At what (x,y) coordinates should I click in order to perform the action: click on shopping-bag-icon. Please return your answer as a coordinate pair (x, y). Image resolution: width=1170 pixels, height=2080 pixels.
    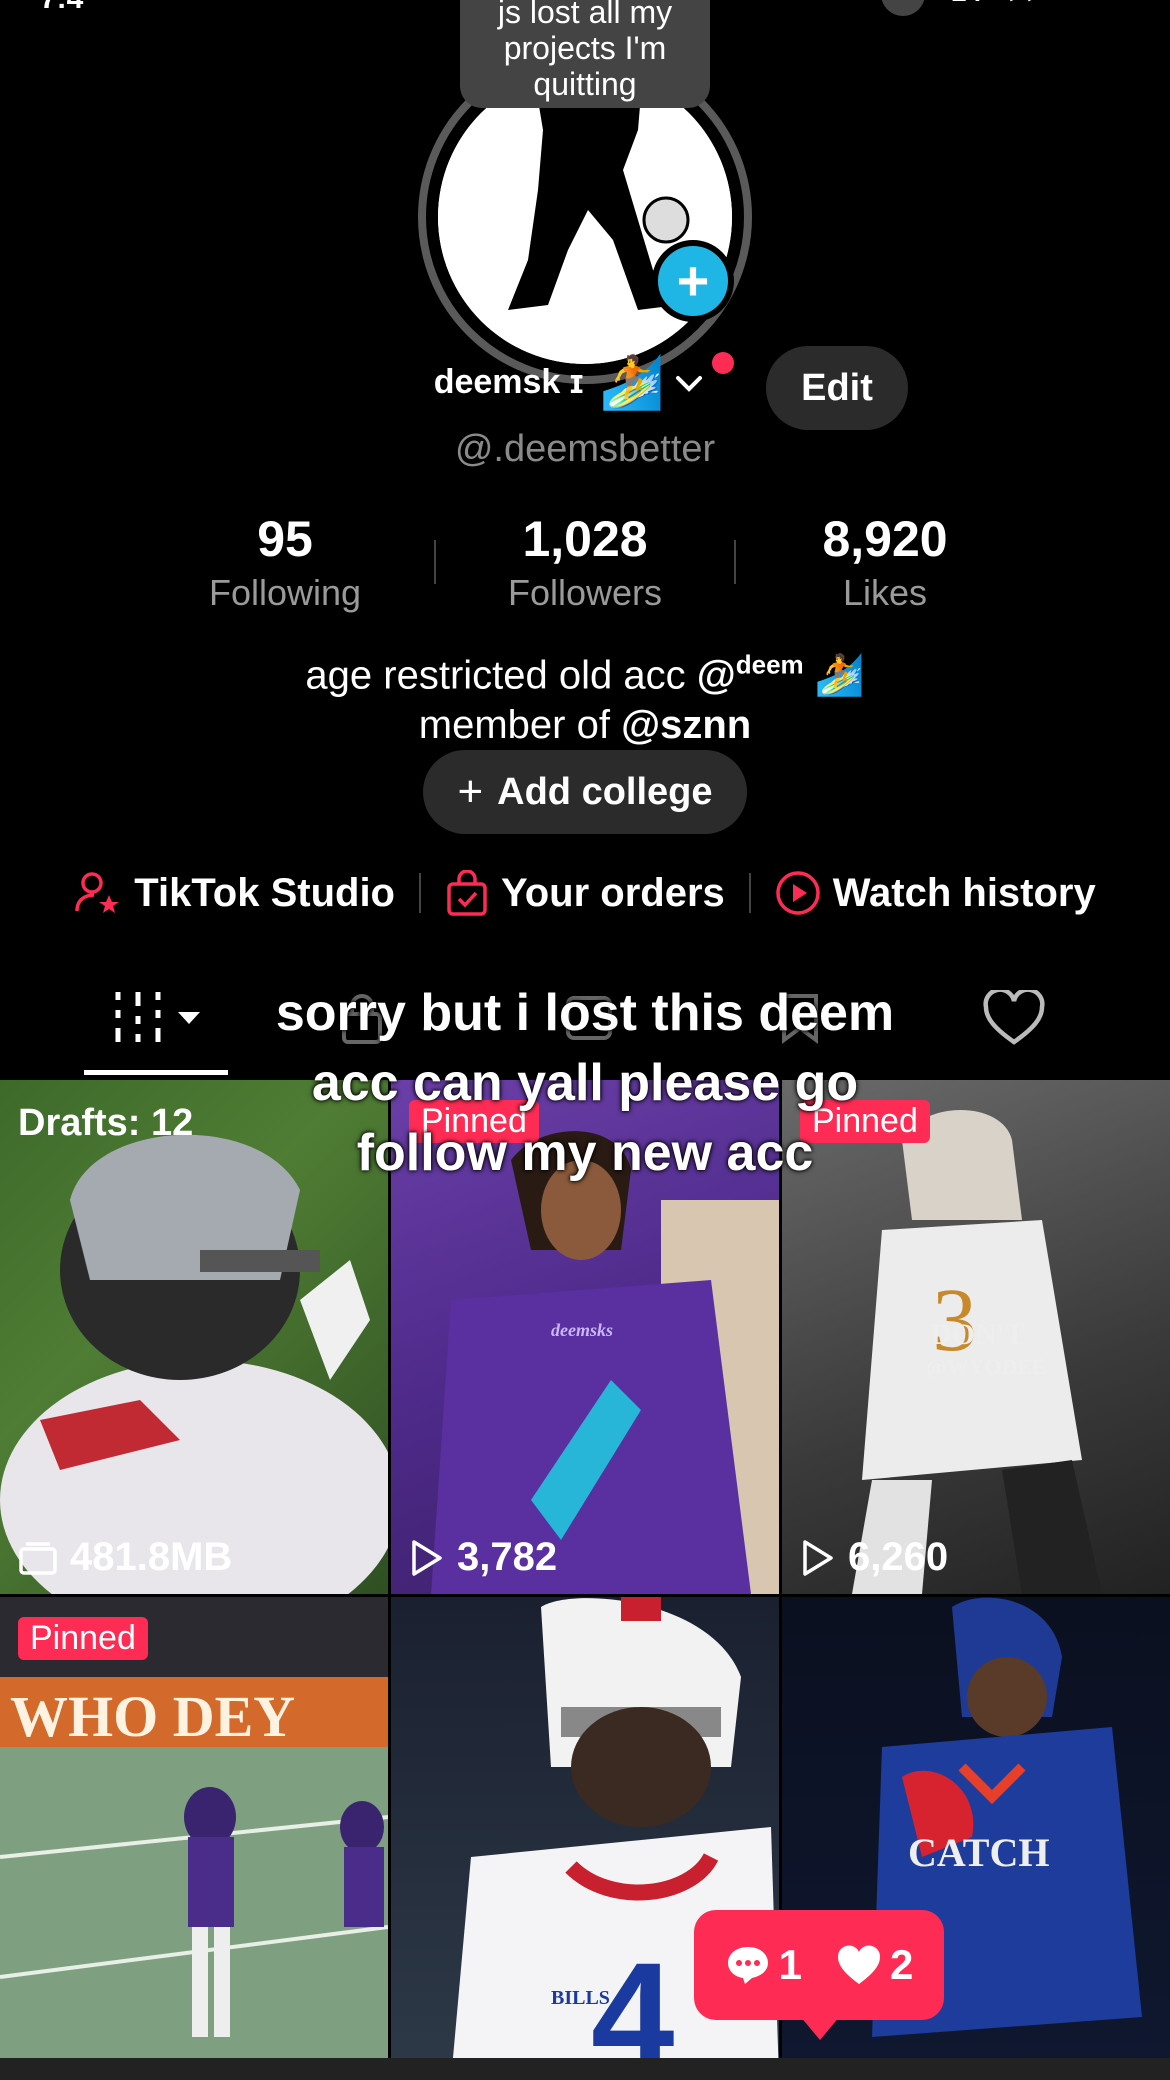
    Looking at the image, I should click on (467, 893).